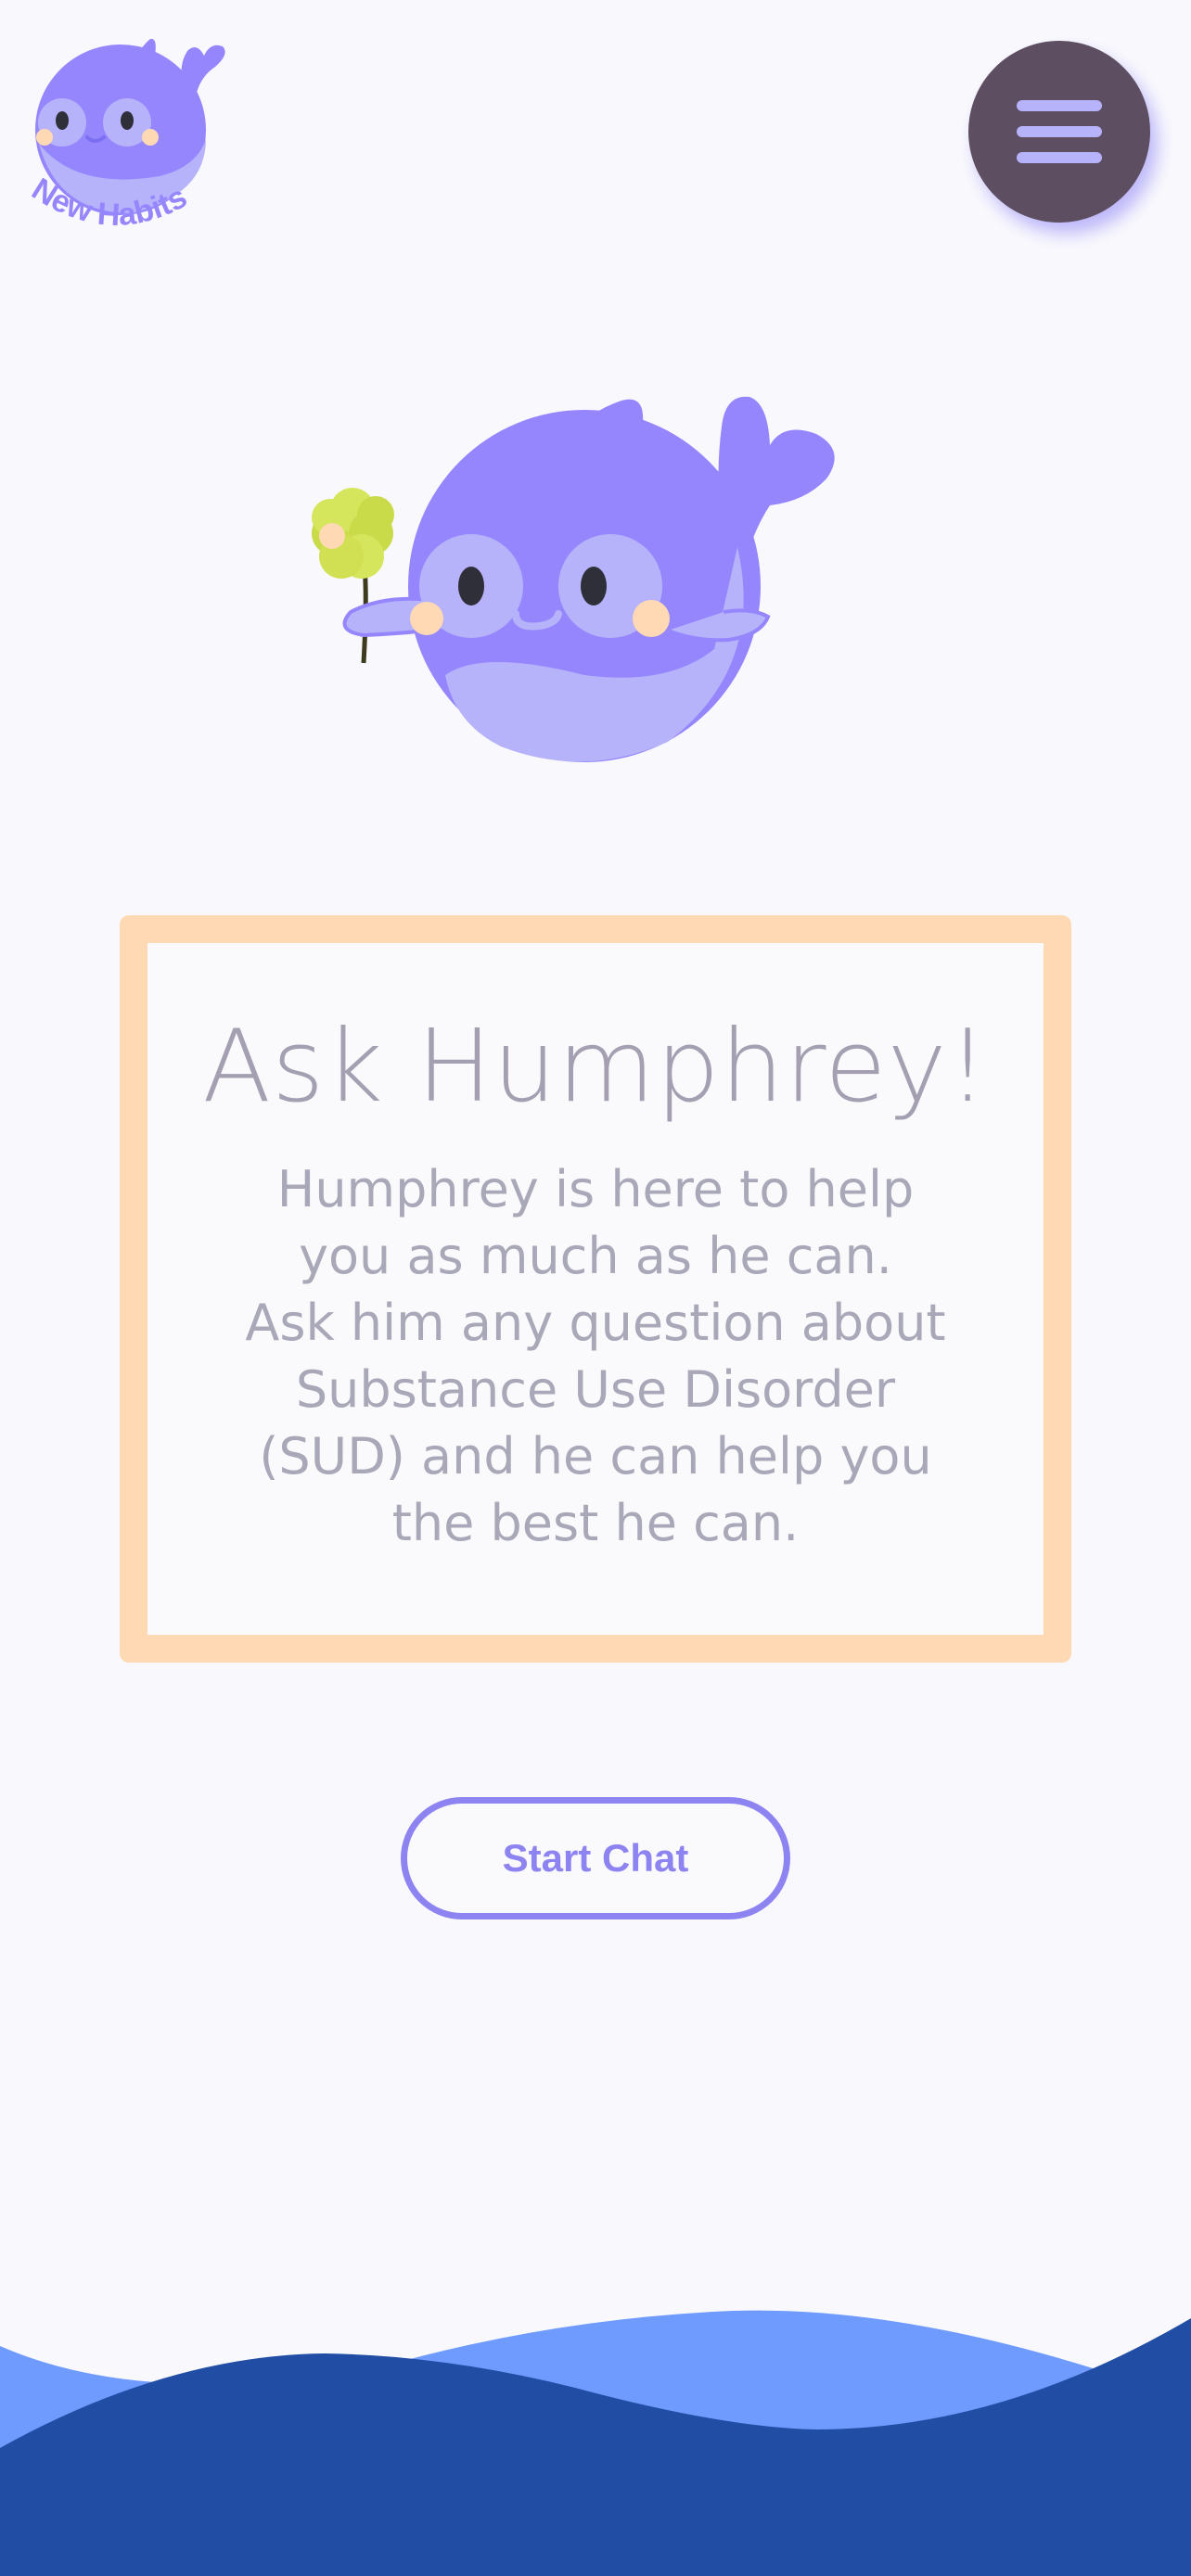 The height and width of the screenshot is (2576, 1191). What do you see at coordinates (595, 1067) in the screenshot?
I see `card-title: Ask Humphrey!` at bounding box center [595, 1067].